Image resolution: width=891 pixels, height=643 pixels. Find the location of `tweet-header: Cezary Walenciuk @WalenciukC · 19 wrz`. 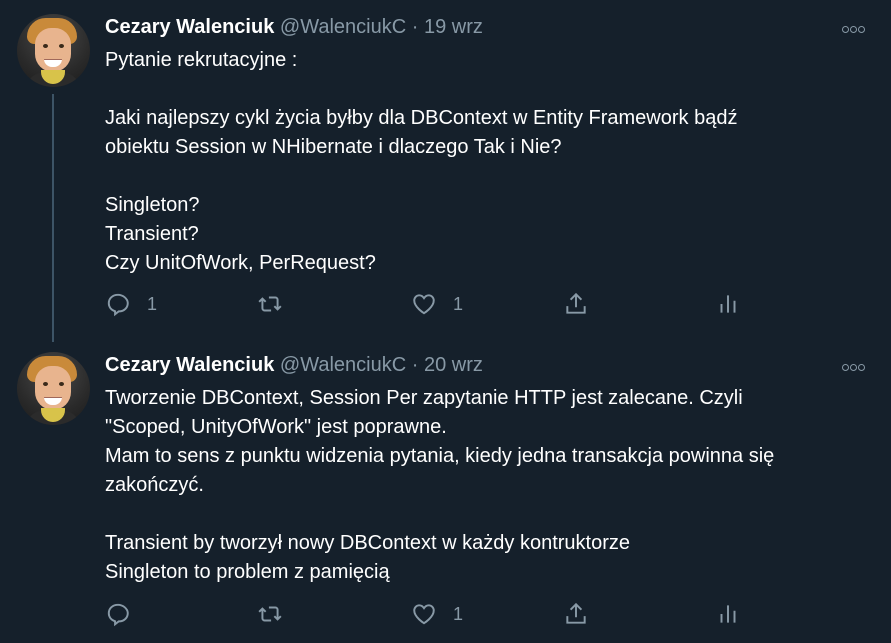

tweet-header: Cezary Walenciuk @WalenciukC · 19 wrz is located at coordinates (294, 27).